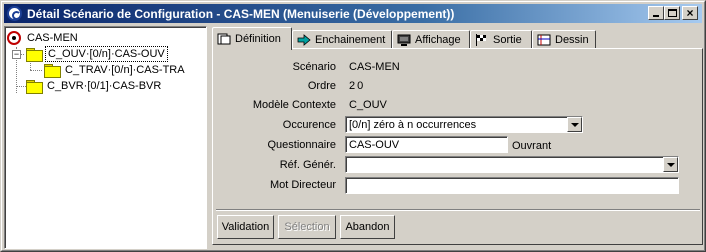 This screenshot has height=252, width=706. I want to click on minimize-button, so click(656, 13).